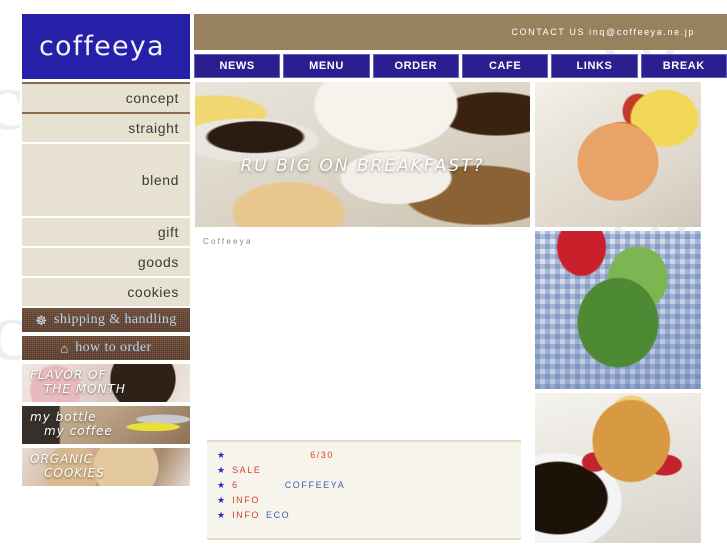 This screenshot has width=727, height=545. What do you see at coordinates (228, 241) in the screenshot?
I see `content-heading: Coffeeya` at bounding box center [228, 241].